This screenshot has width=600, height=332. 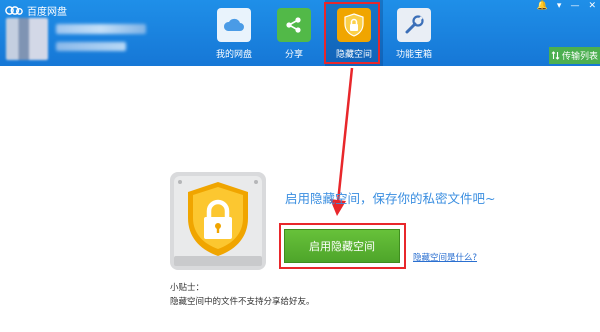 I want to click on transfer-arrows-icon, so click(x=555, y=55).